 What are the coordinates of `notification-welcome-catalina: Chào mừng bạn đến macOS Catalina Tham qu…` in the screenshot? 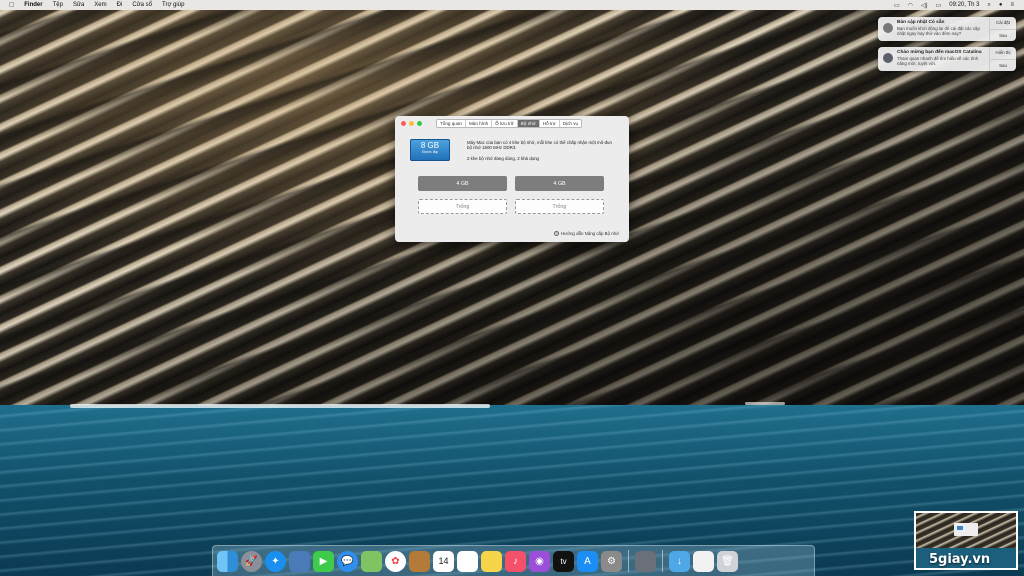 It's located at (947, 59).